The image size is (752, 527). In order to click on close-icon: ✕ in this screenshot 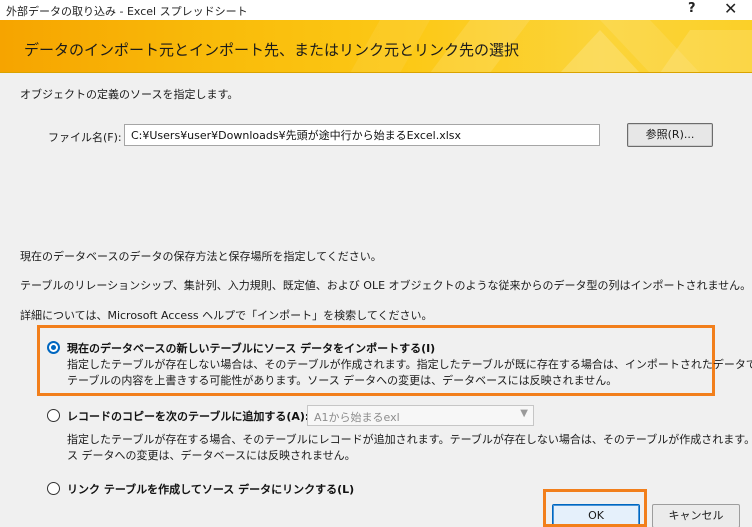, I will do `click(730, 9)`.